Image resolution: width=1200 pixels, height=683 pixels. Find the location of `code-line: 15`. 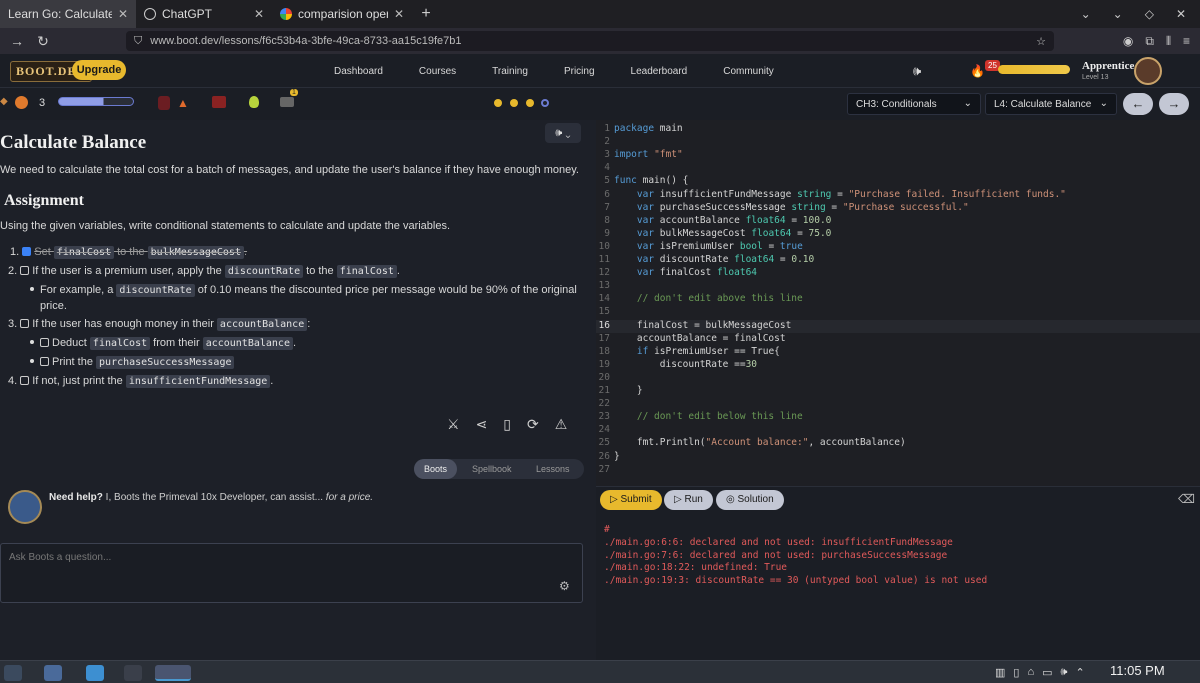

code-line: 15 is located at coordinates (898, 312).